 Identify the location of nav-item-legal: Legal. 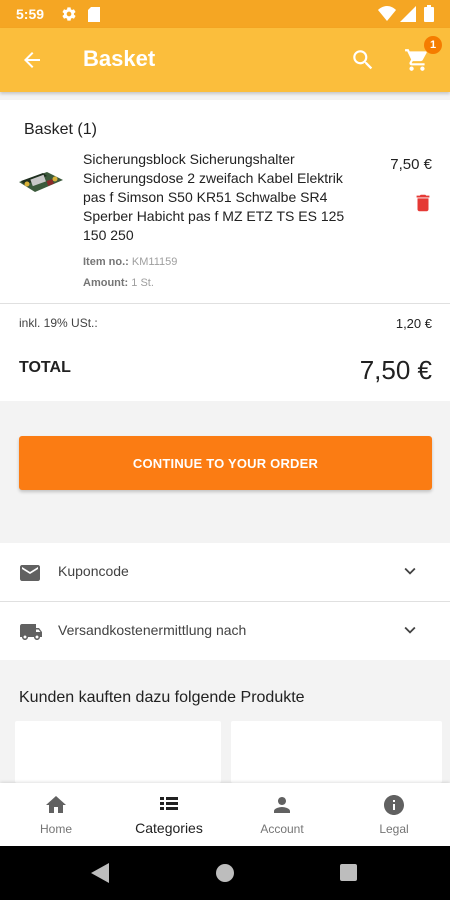
(394, 814).